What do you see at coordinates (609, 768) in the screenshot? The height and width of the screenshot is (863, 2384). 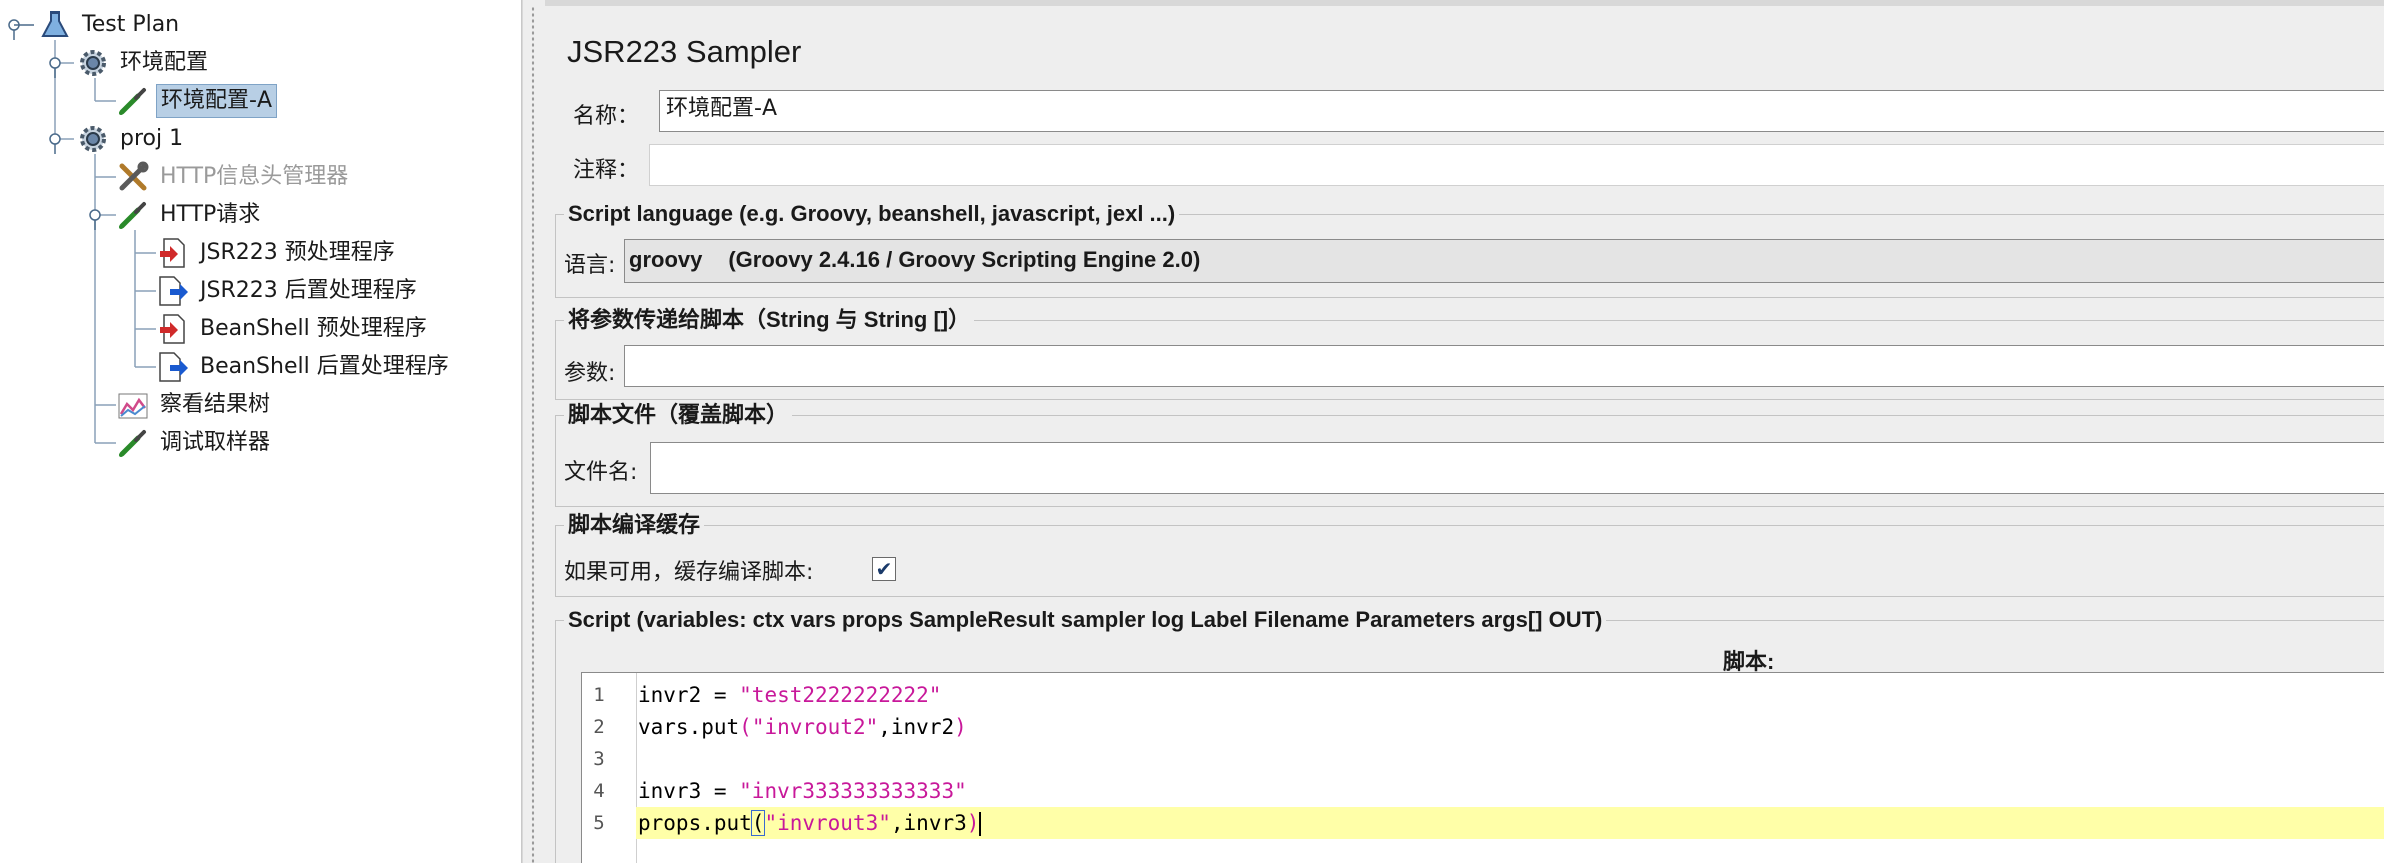 I see `line-number-gutter: 1 2 3 4 5` at bounding box center [609, 768].